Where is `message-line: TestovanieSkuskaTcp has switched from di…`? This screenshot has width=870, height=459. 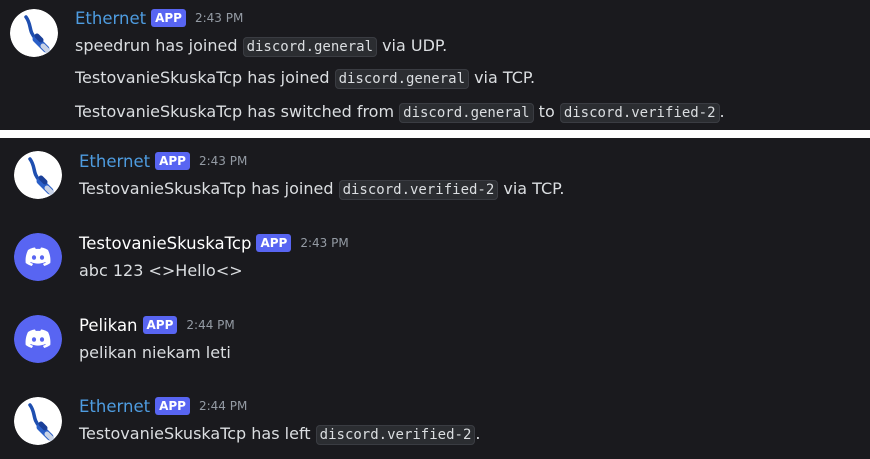 message-line: TestovanieSkuskaTcp has switched from di… is located at coordinates (400, 112).